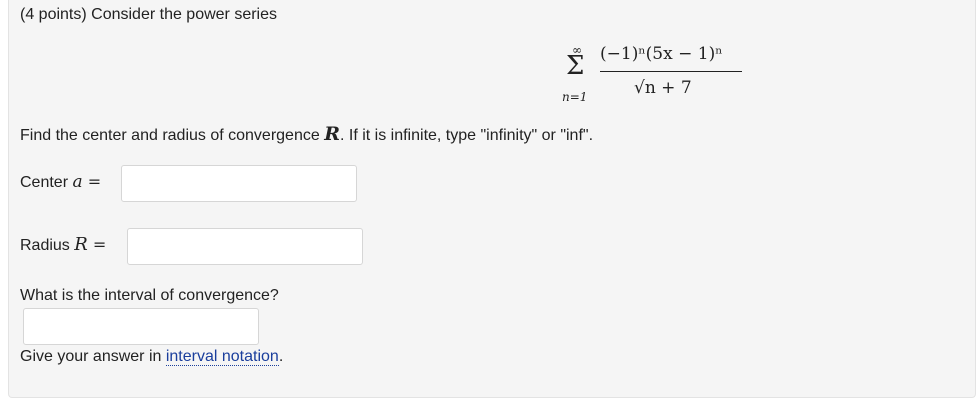 The height and width of the screenshot is (409, 980). What do you see at coordinates (575, 66) in the screenshot?
I see `sigma-symbol: Σ` at bounding box center [575, 66].